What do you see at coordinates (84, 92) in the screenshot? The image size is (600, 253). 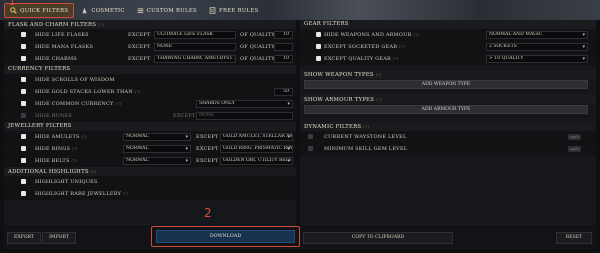 I see `label-text: Hide Gold Stacks Lower Than` at bounding box center [84, 92].